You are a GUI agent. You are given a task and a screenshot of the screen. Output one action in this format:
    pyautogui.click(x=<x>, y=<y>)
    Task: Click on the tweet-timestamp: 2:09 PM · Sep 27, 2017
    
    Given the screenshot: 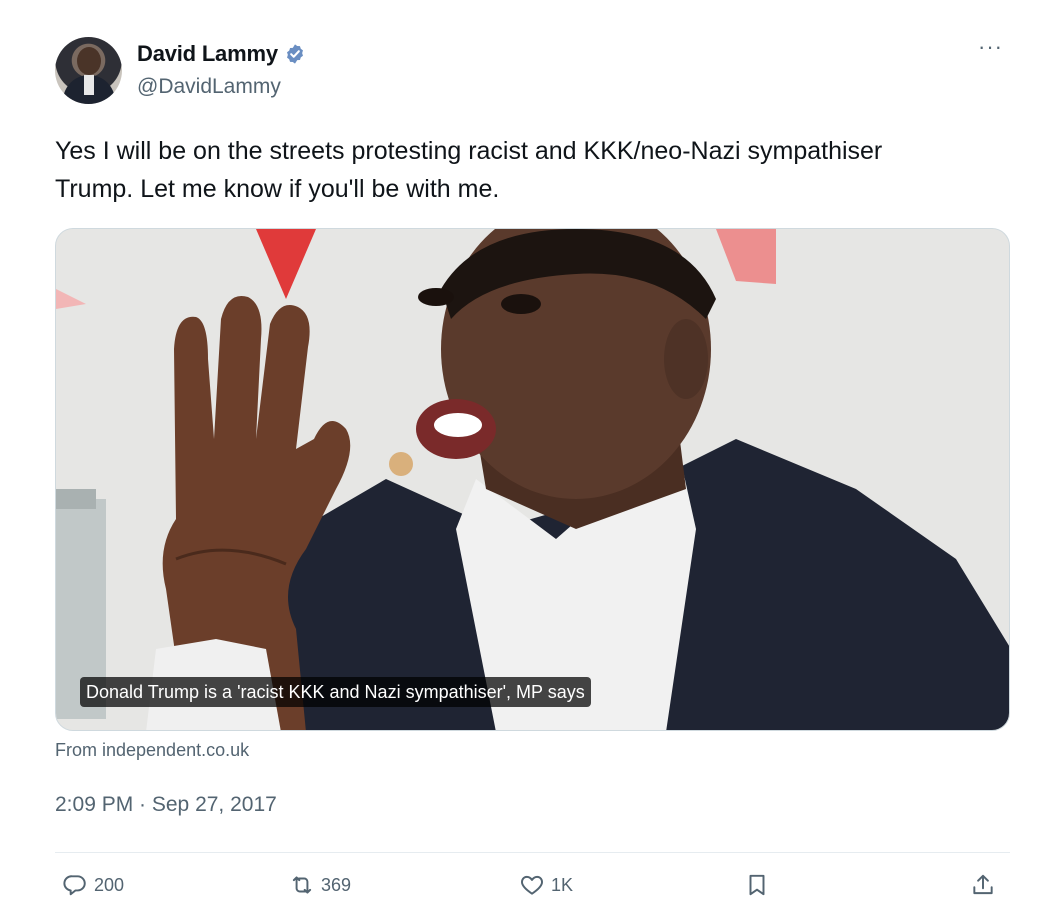 What is the action you would take?
    pyautogui.click(x=166, y=805)
    